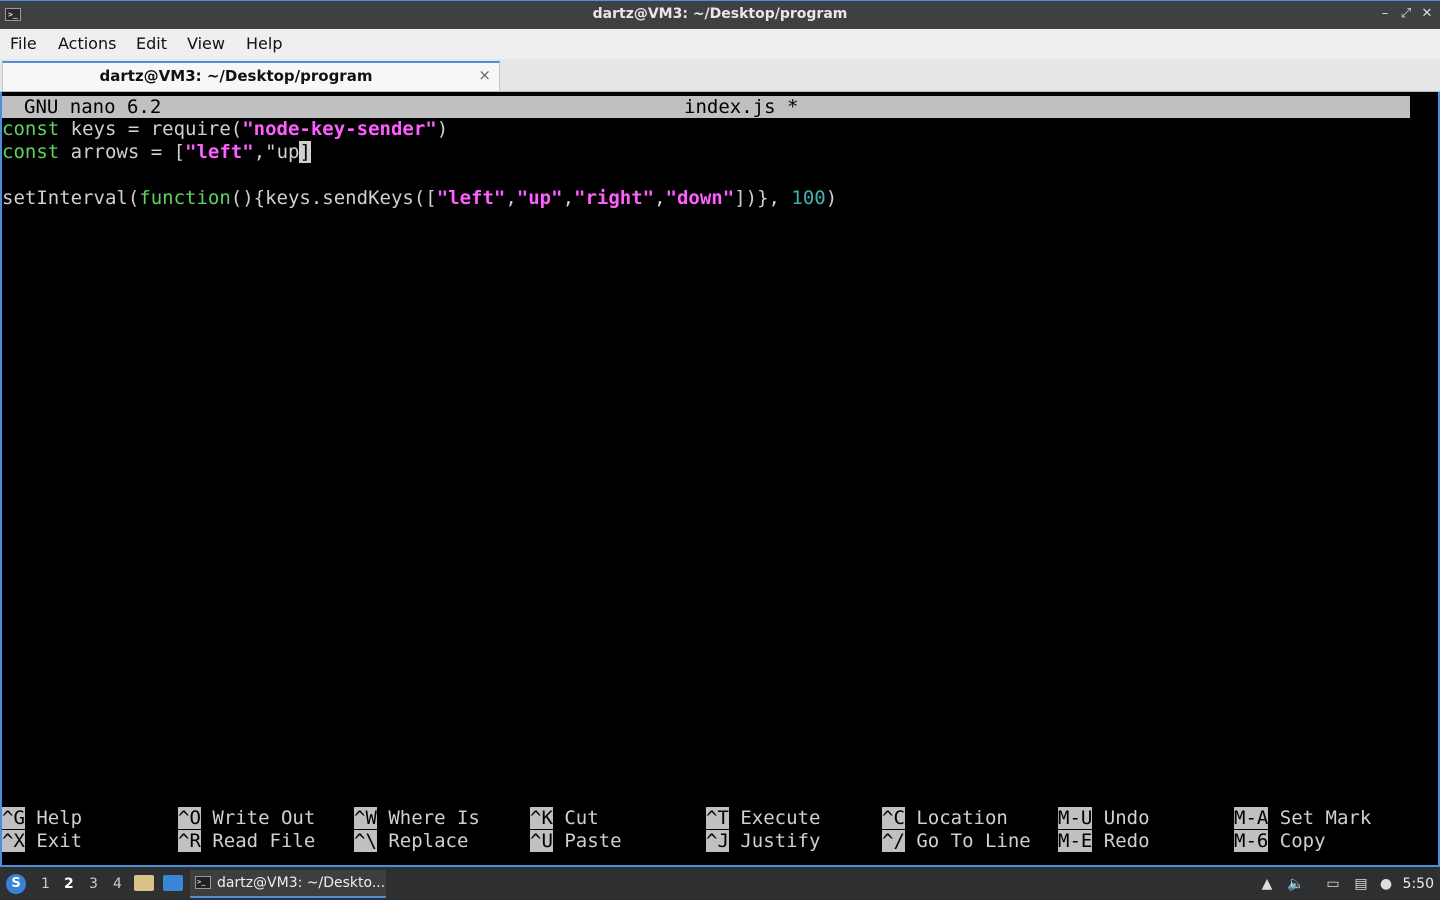 The image size is (1440, 900). What do you see at coordinates (575, 818) in the screenshot?
I see `shortcut-label: Cut` at bounding box center [575, 818].